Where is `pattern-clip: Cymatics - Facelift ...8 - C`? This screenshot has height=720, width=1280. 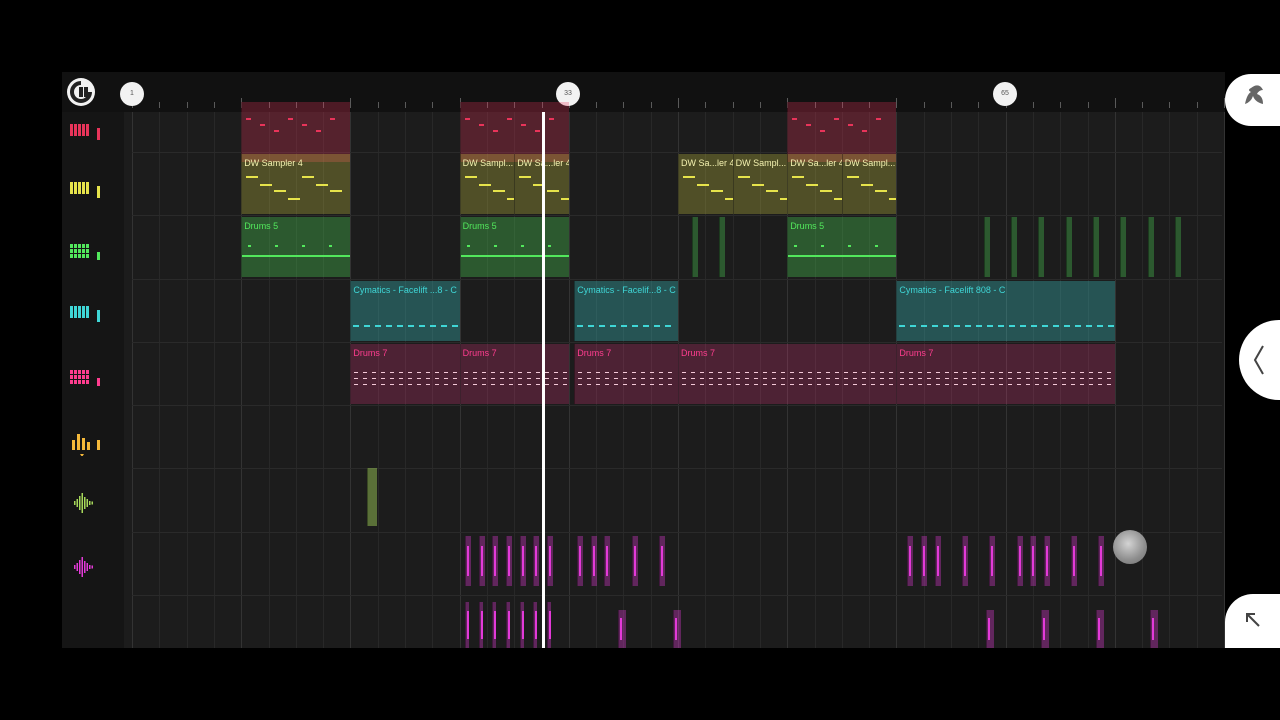
pattern-clip: Cymatics - Facelift ...8 - C is located at coordinates (405, 311).